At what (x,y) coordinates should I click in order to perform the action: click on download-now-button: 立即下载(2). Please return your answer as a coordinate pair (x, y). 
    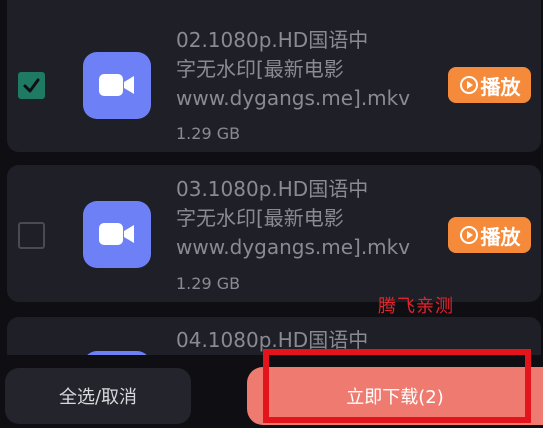
    Looking at the image, I should click on (395, 396).